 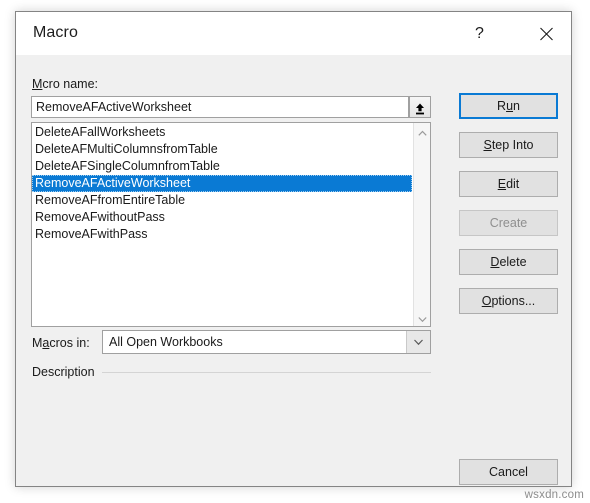 I want to click on macros-in-dropdown-button, so click(x=418, y=342).